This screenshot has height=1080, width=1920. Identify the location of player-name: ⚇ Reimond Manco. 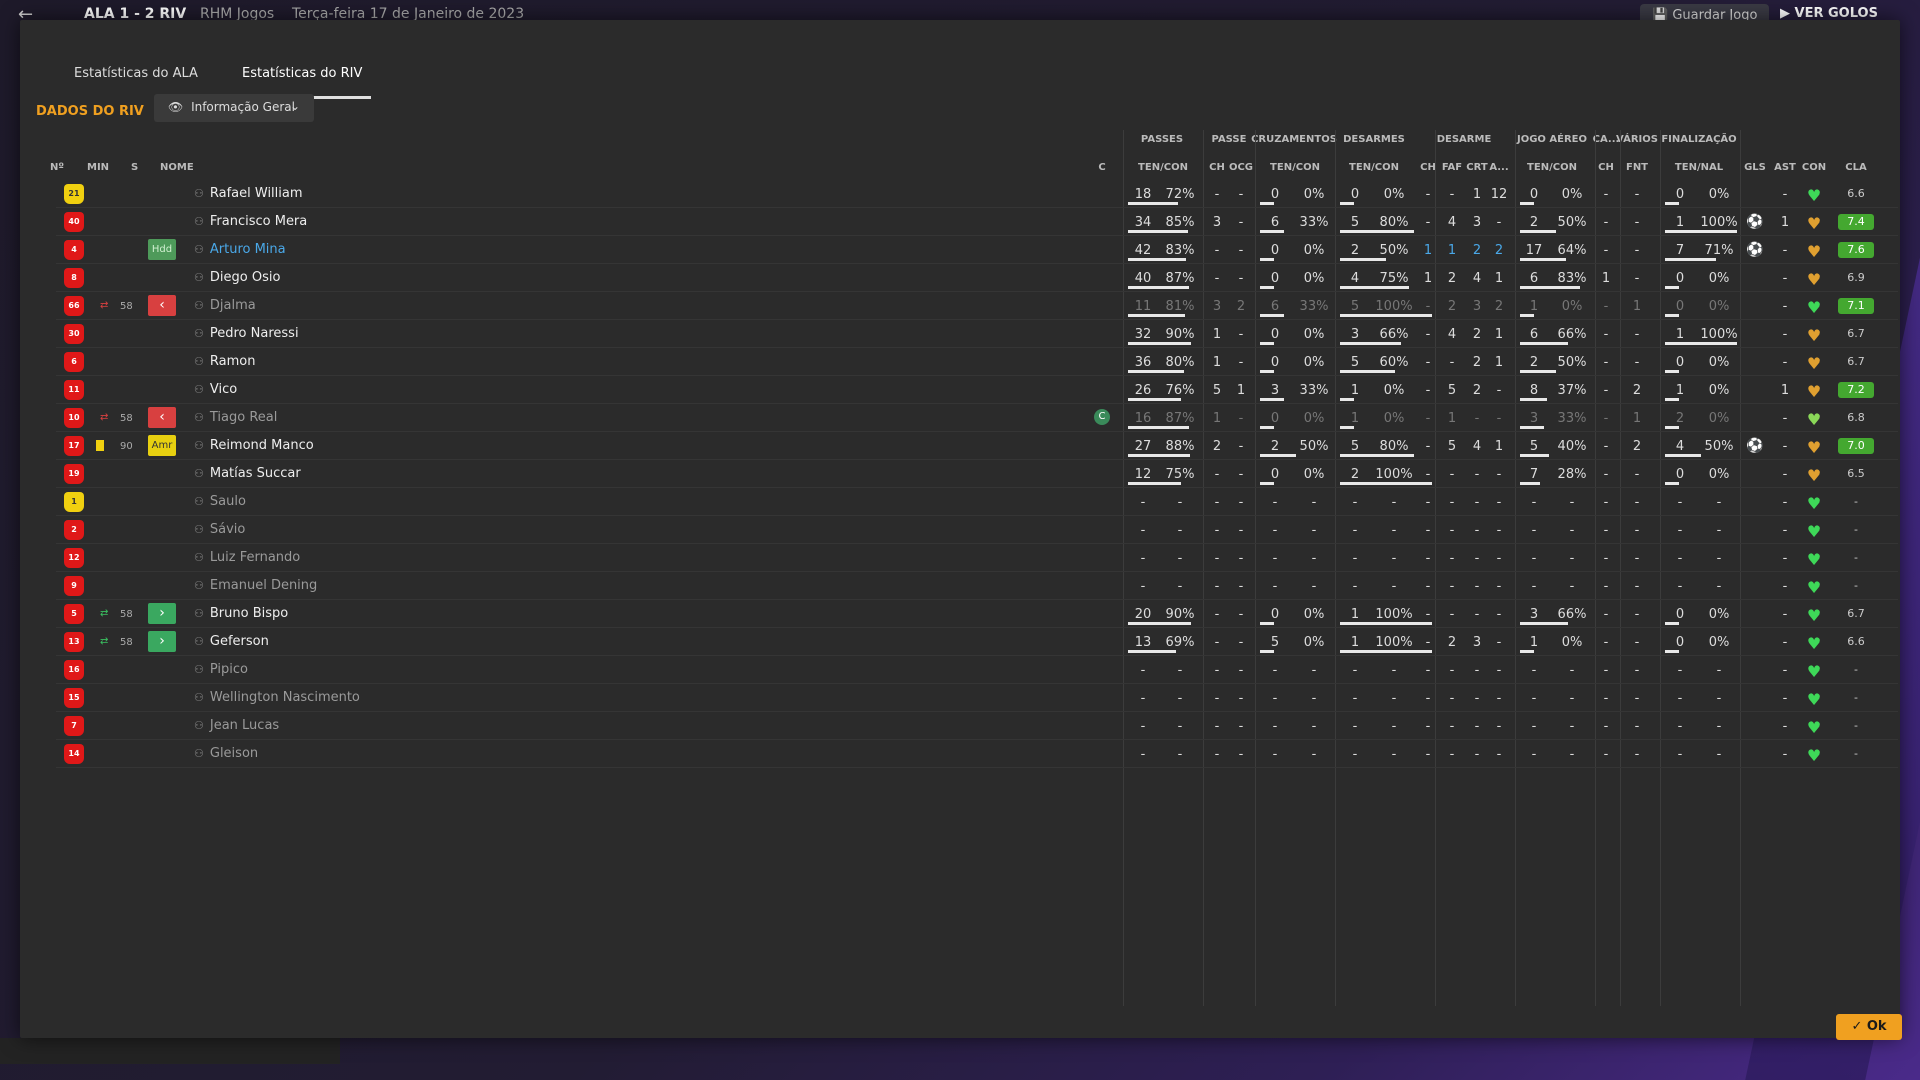
(254, 445).